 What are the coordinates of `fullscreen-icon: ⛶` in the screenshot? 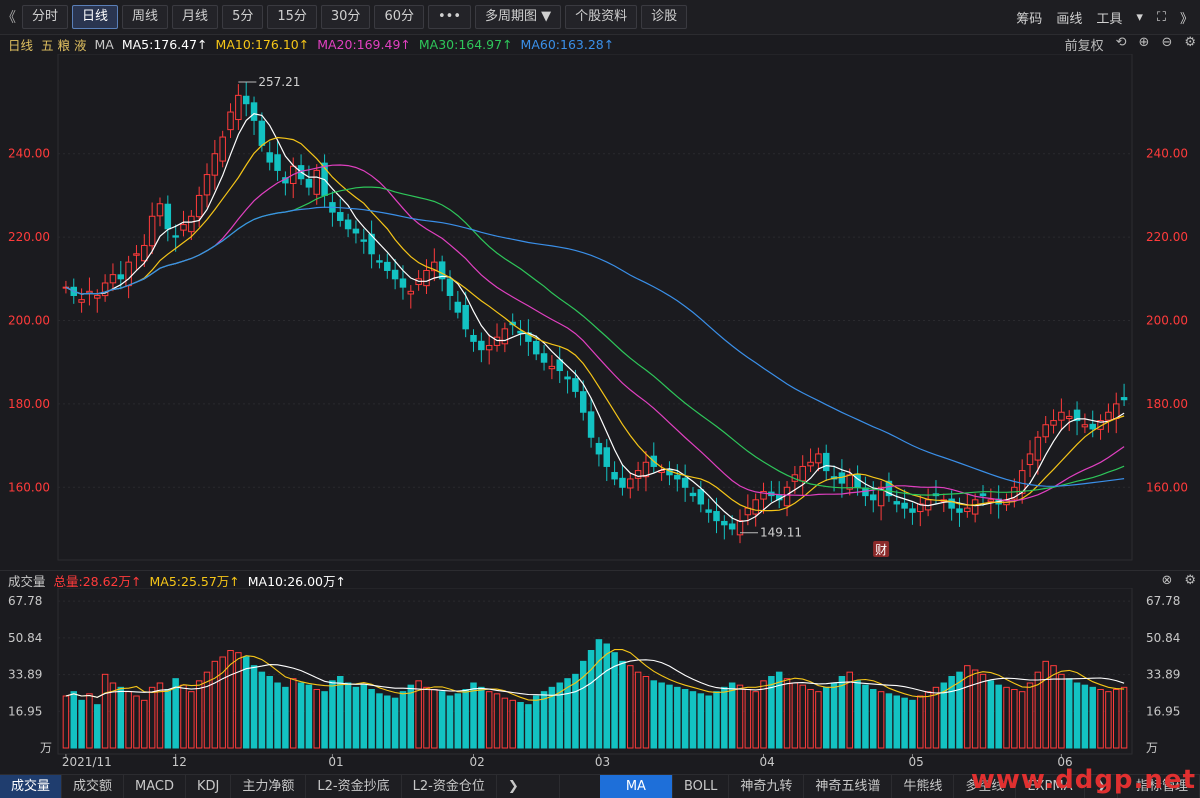 It's located at (1161, 17).